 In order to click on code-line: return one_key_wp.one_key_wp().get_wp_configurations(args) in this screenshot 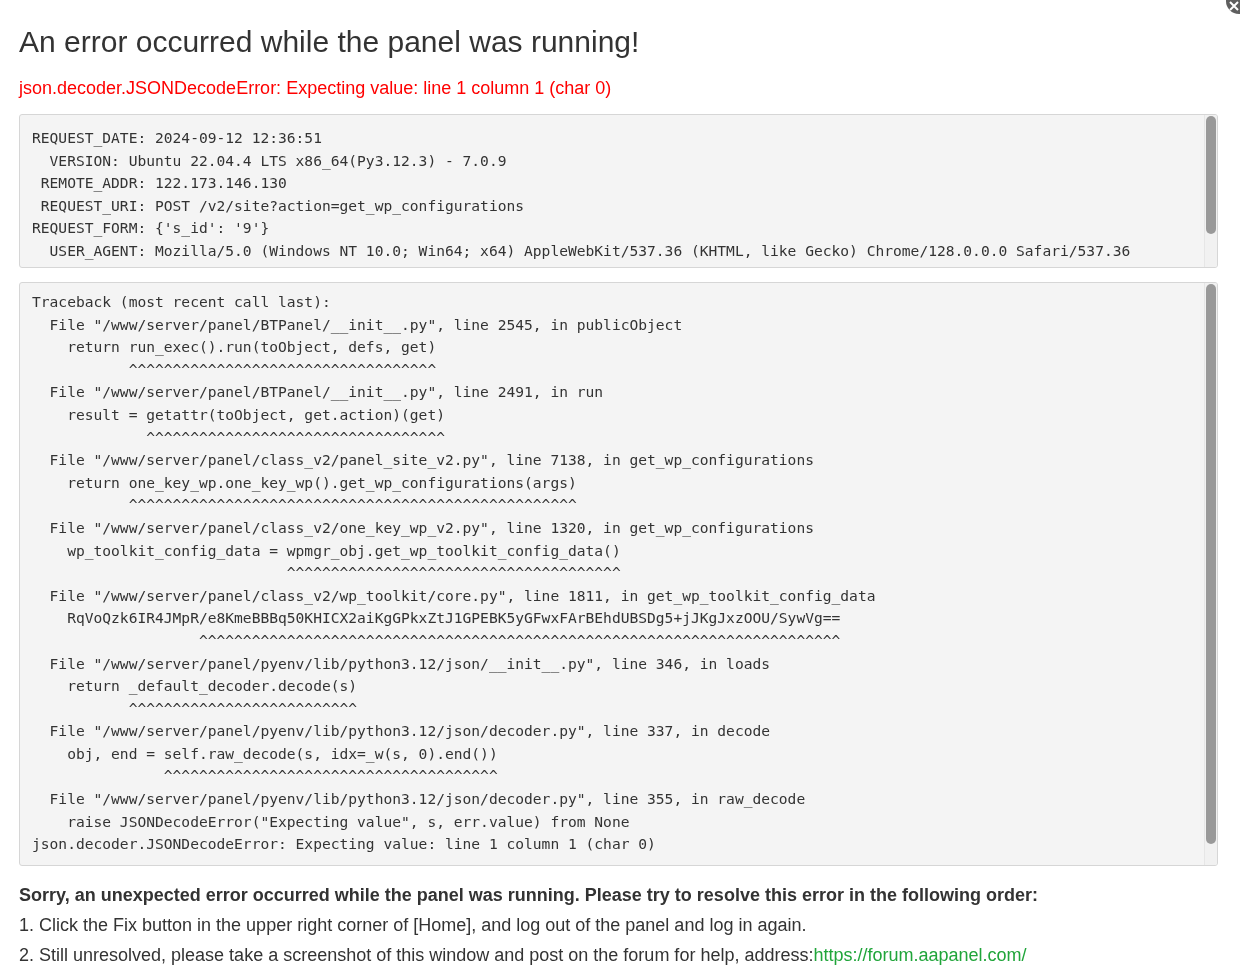, I will do `click(321, 483)`.